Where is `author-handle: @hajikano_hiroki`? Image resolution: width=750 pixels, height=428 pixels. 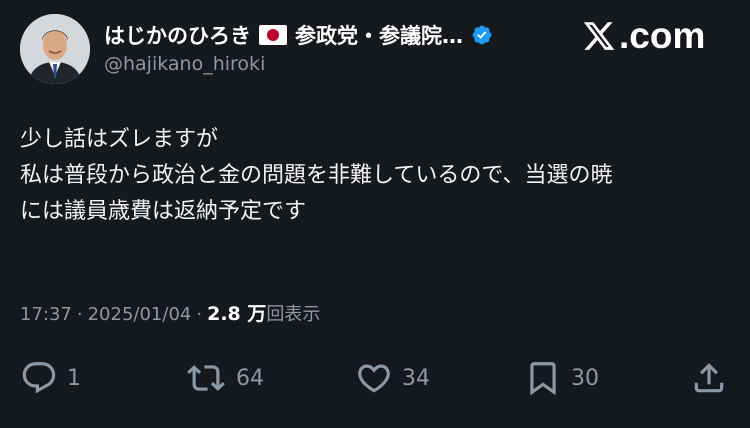
author-handle: @hajikano_hiroki is located at coordinates (184, 64).